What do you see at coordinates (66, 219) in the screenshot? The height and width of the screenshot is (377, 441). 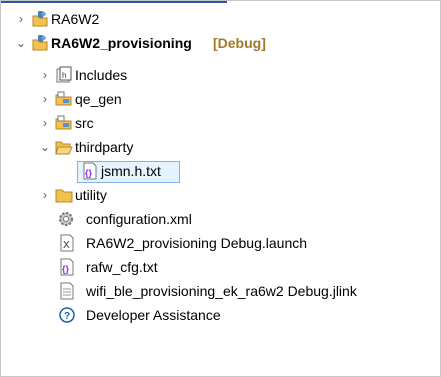 I see `configuration-gear-icon` at bounding box center [66, 219].